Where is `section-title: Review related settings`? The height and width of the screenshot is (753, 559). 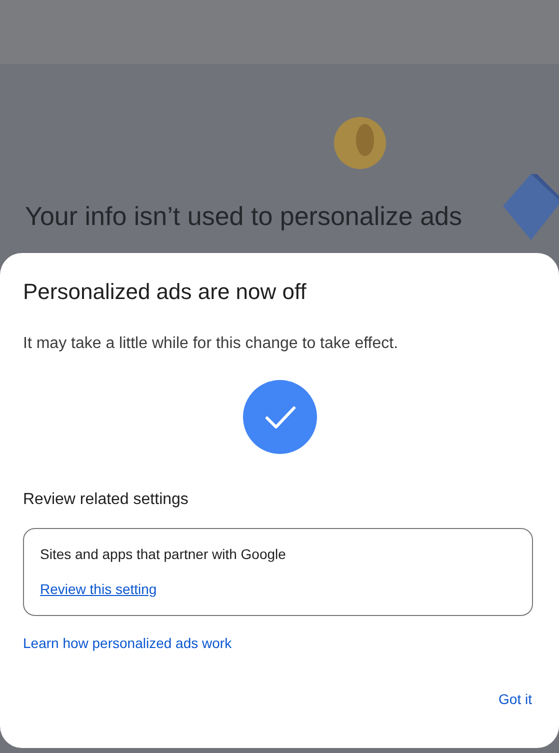
section-title: Review related settings is located at coordinates (106, 500).